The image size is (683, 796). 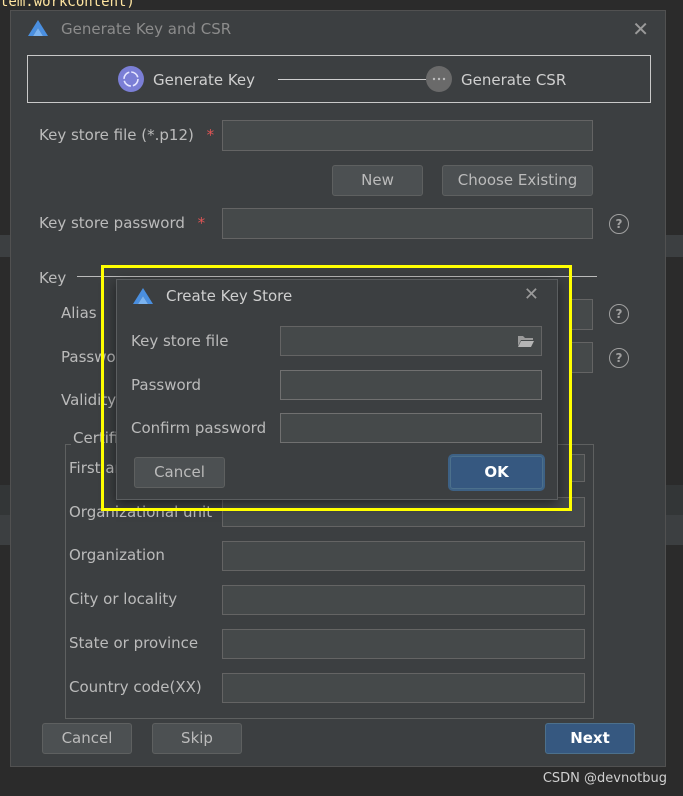 What do you see at coordinates (353, 79) in the screenshot?
I see `step-connector` at bounding box center [353, 79].